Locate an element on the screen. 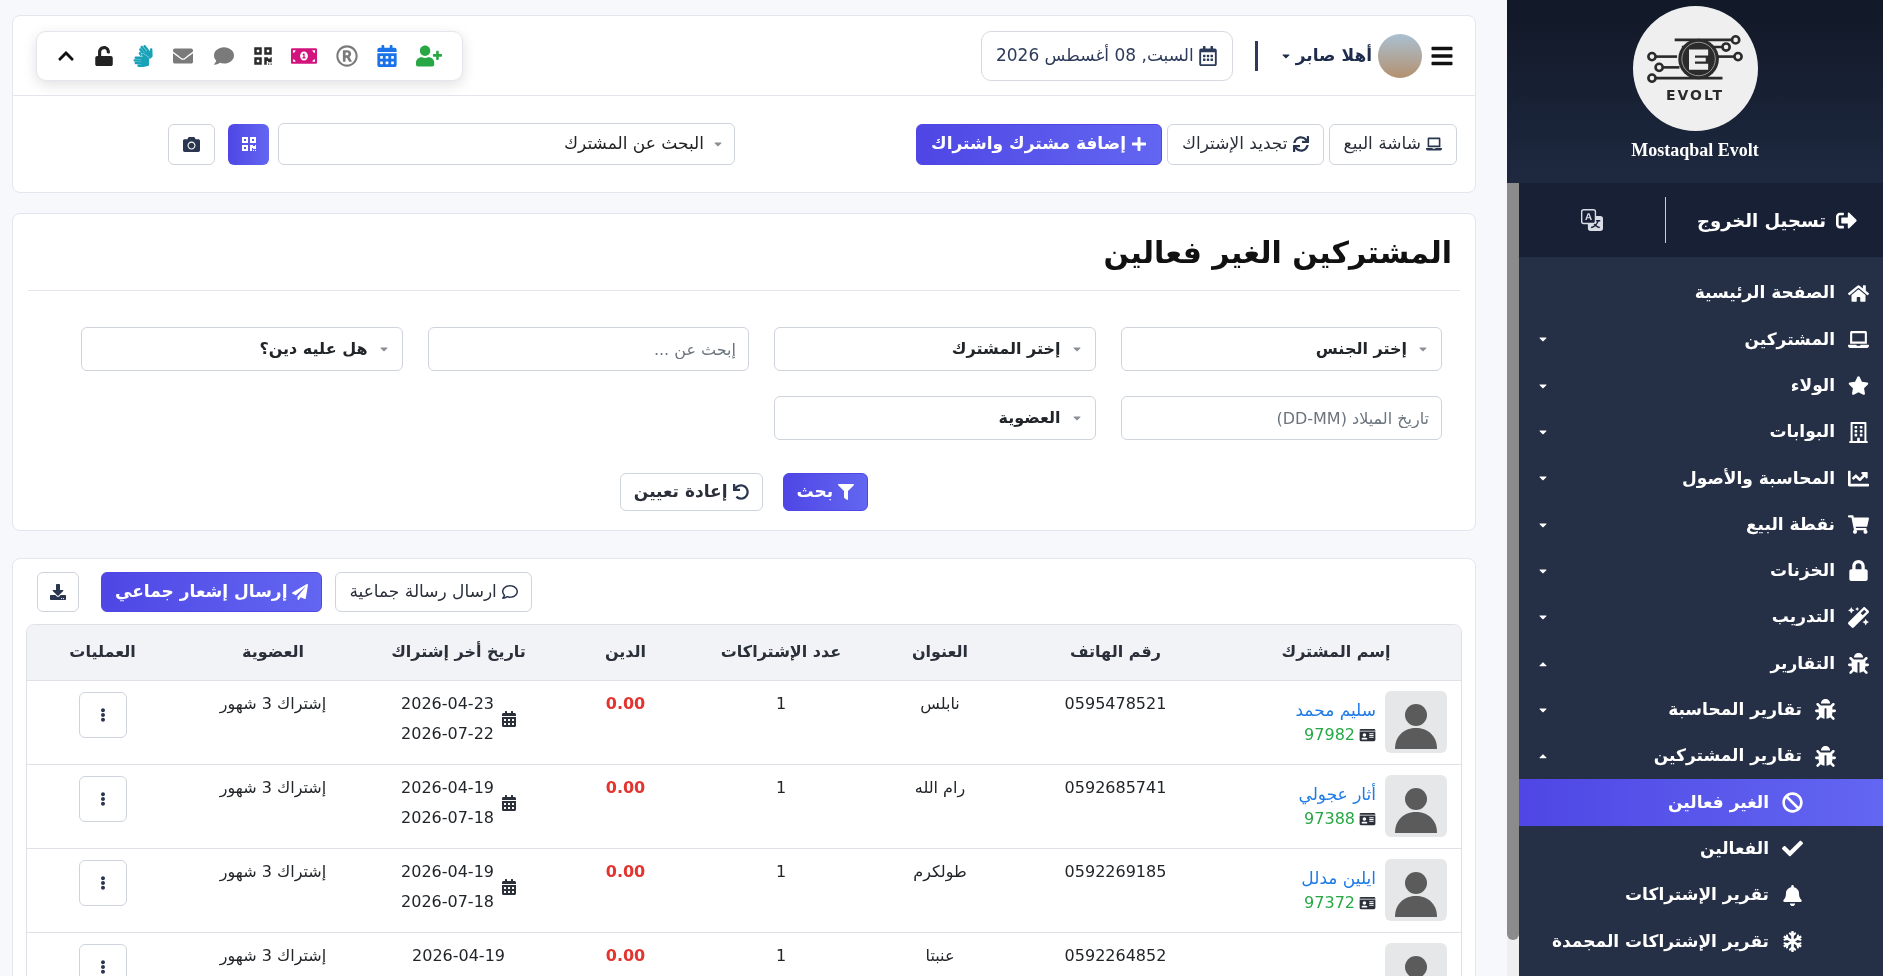  download-icon is located at coordinates (58, 592).